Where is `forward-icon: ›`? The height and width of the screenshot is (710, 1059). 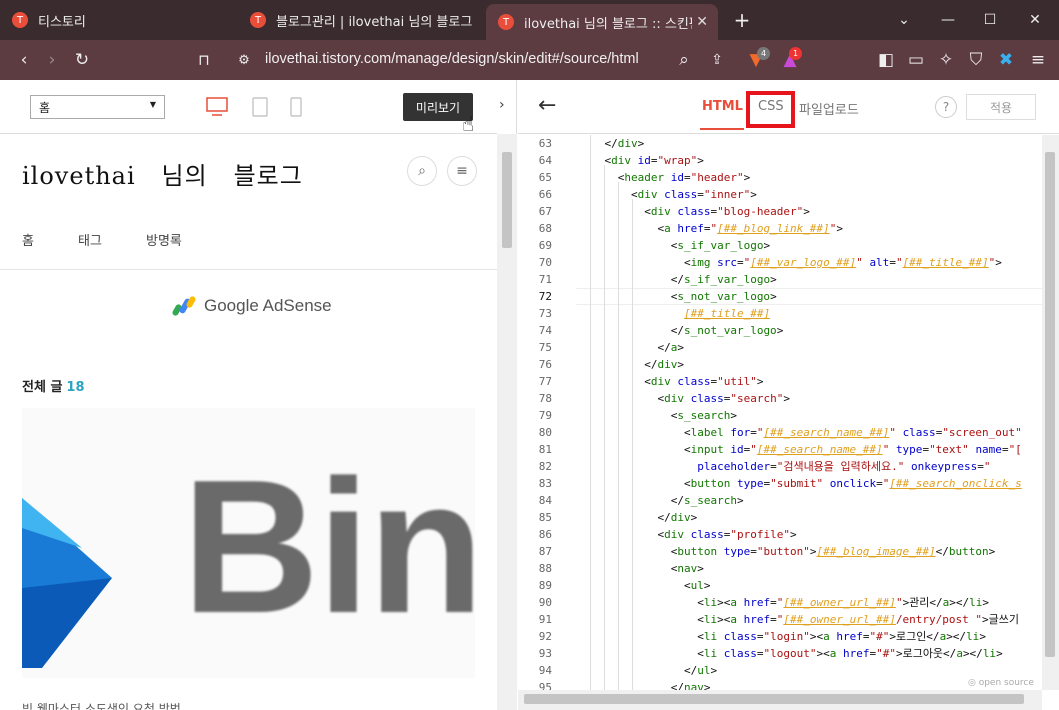
forward-icon: › is located at coordinates (52, 60).